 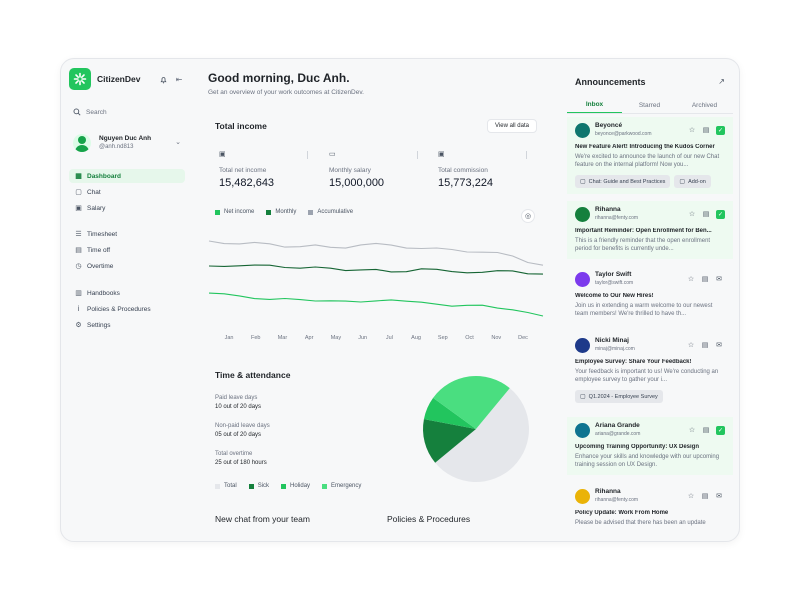 What do you see at coordinates (488, 170) in the screenshot?
I see `stat-total-commission: ▣ Total commission 15,773,224` at bounding box center [488, 170].